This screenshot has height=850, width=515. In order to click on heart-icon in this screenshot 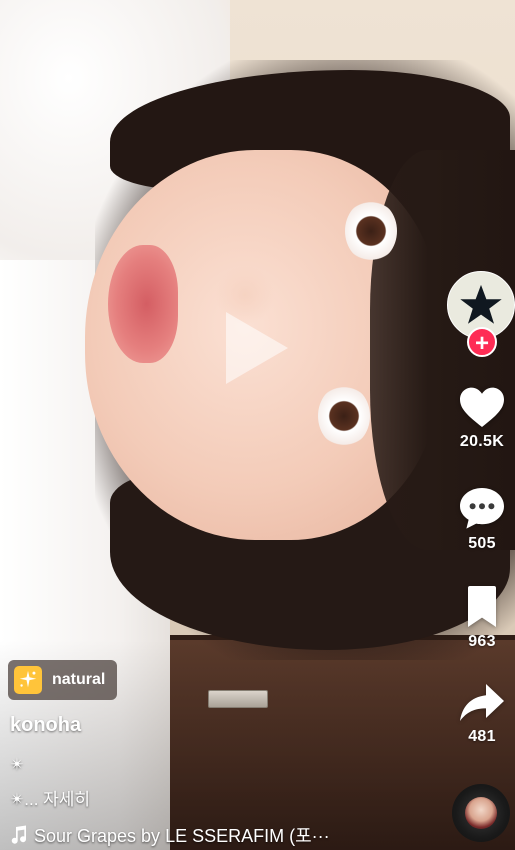, I will do `click(482, 407)`.